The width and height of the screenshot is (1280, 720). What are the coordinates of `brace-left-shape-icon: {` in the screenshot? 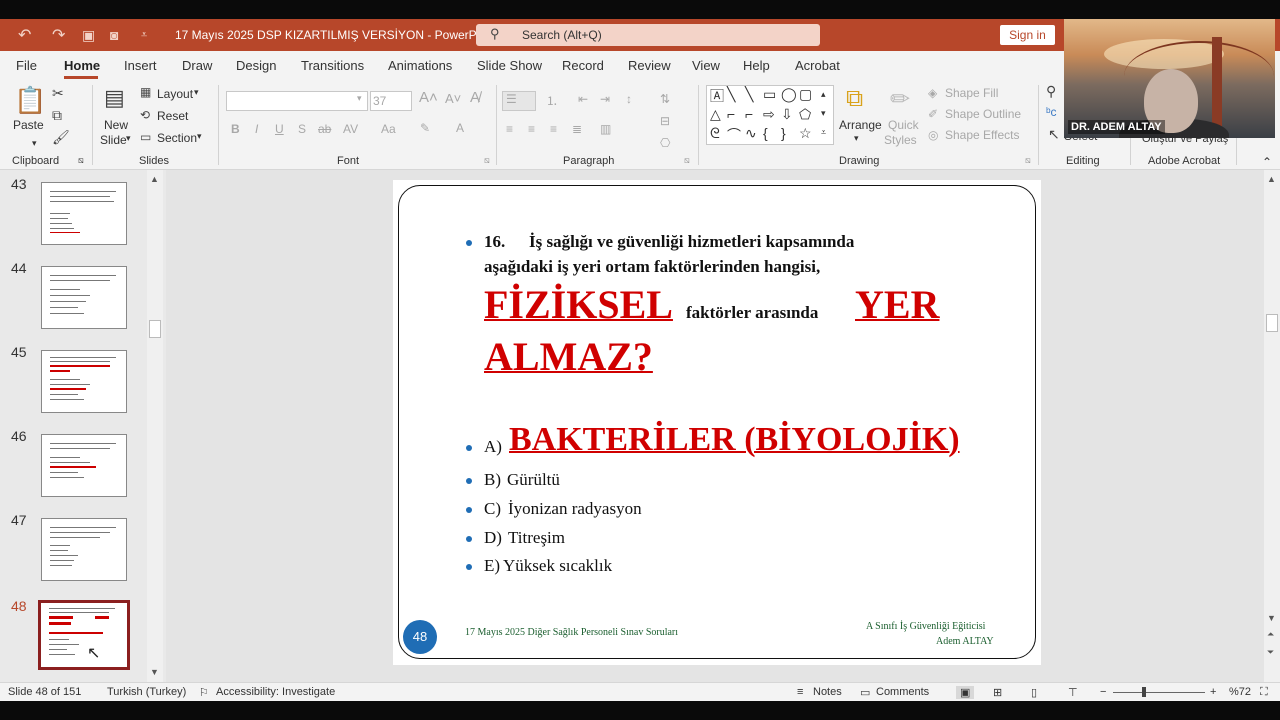 It's located at (765, 133).